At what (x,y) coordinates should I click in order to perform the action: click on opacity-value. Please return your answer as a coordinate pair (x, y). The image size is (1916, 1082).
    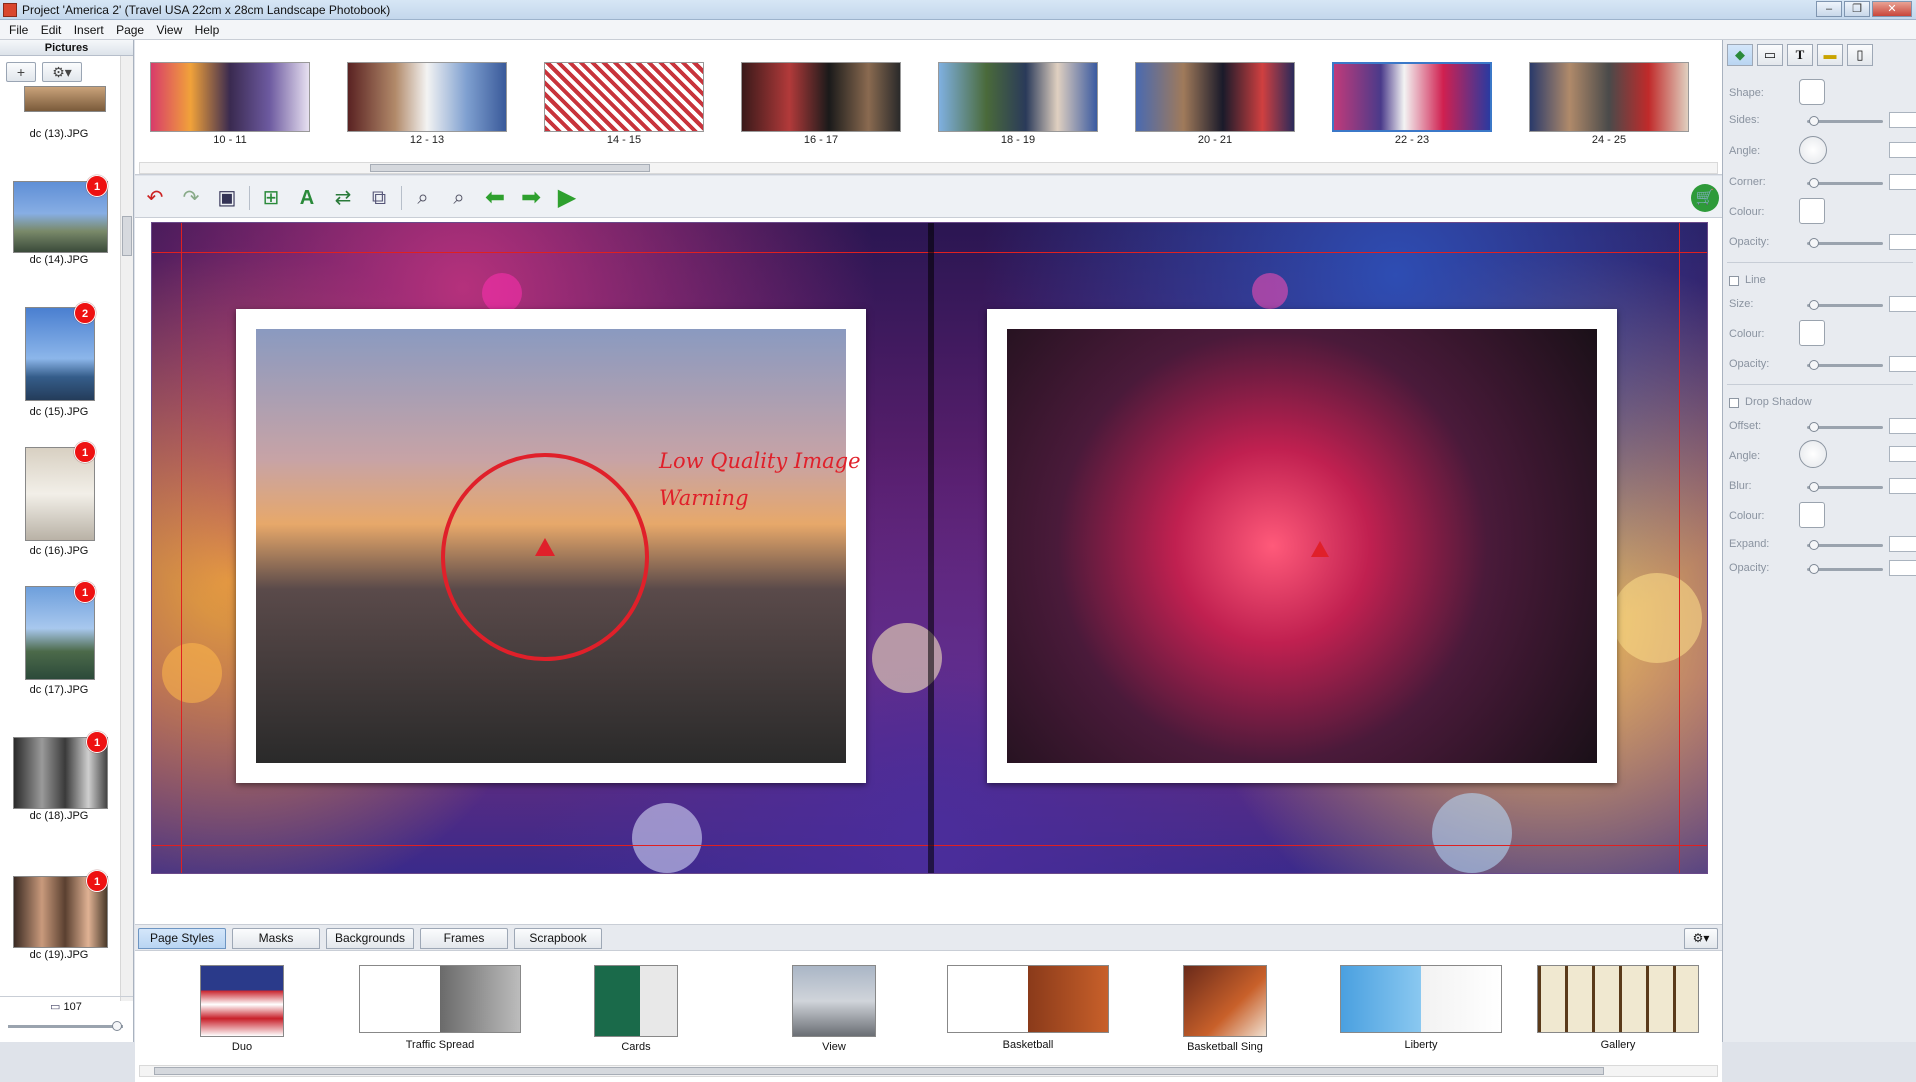
    Looking at the image, I should click on (1902, 242).